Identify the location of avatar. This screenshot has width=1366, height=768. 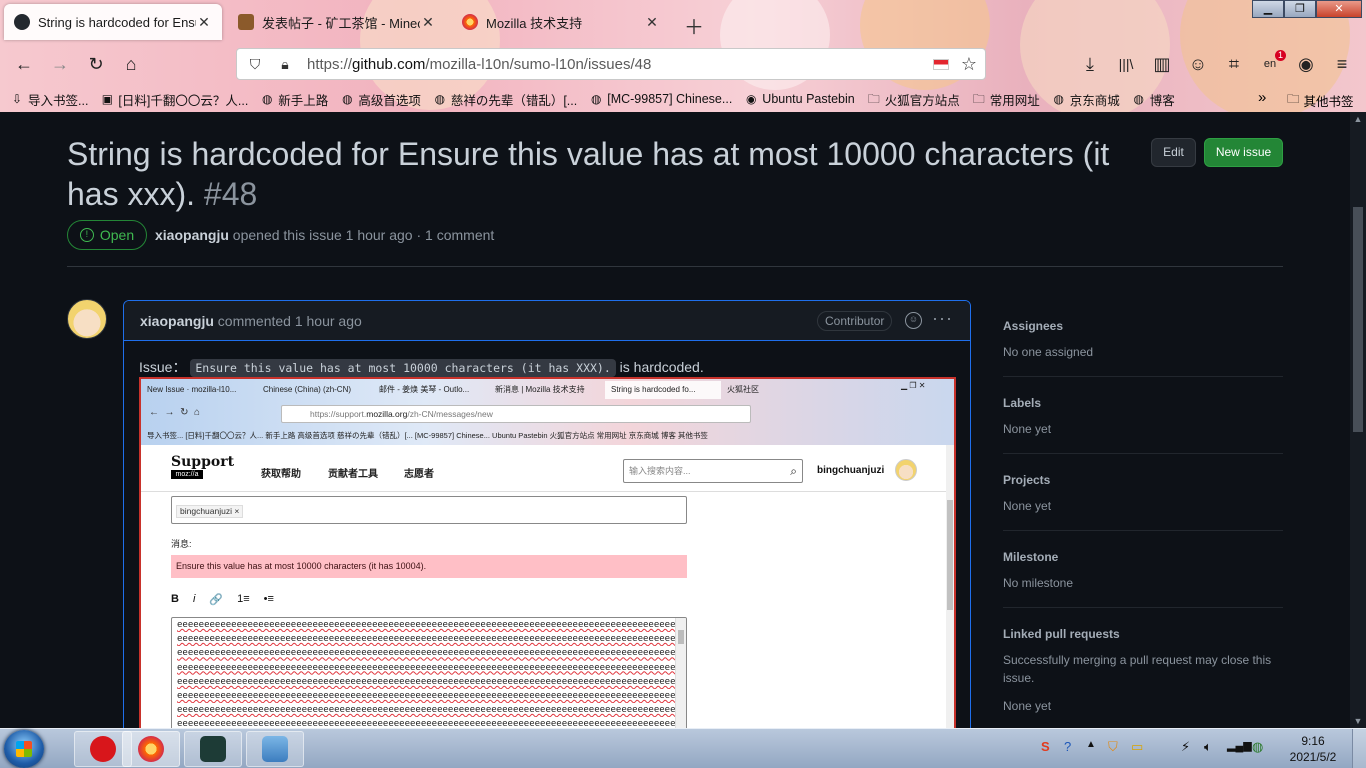
(87, 319).